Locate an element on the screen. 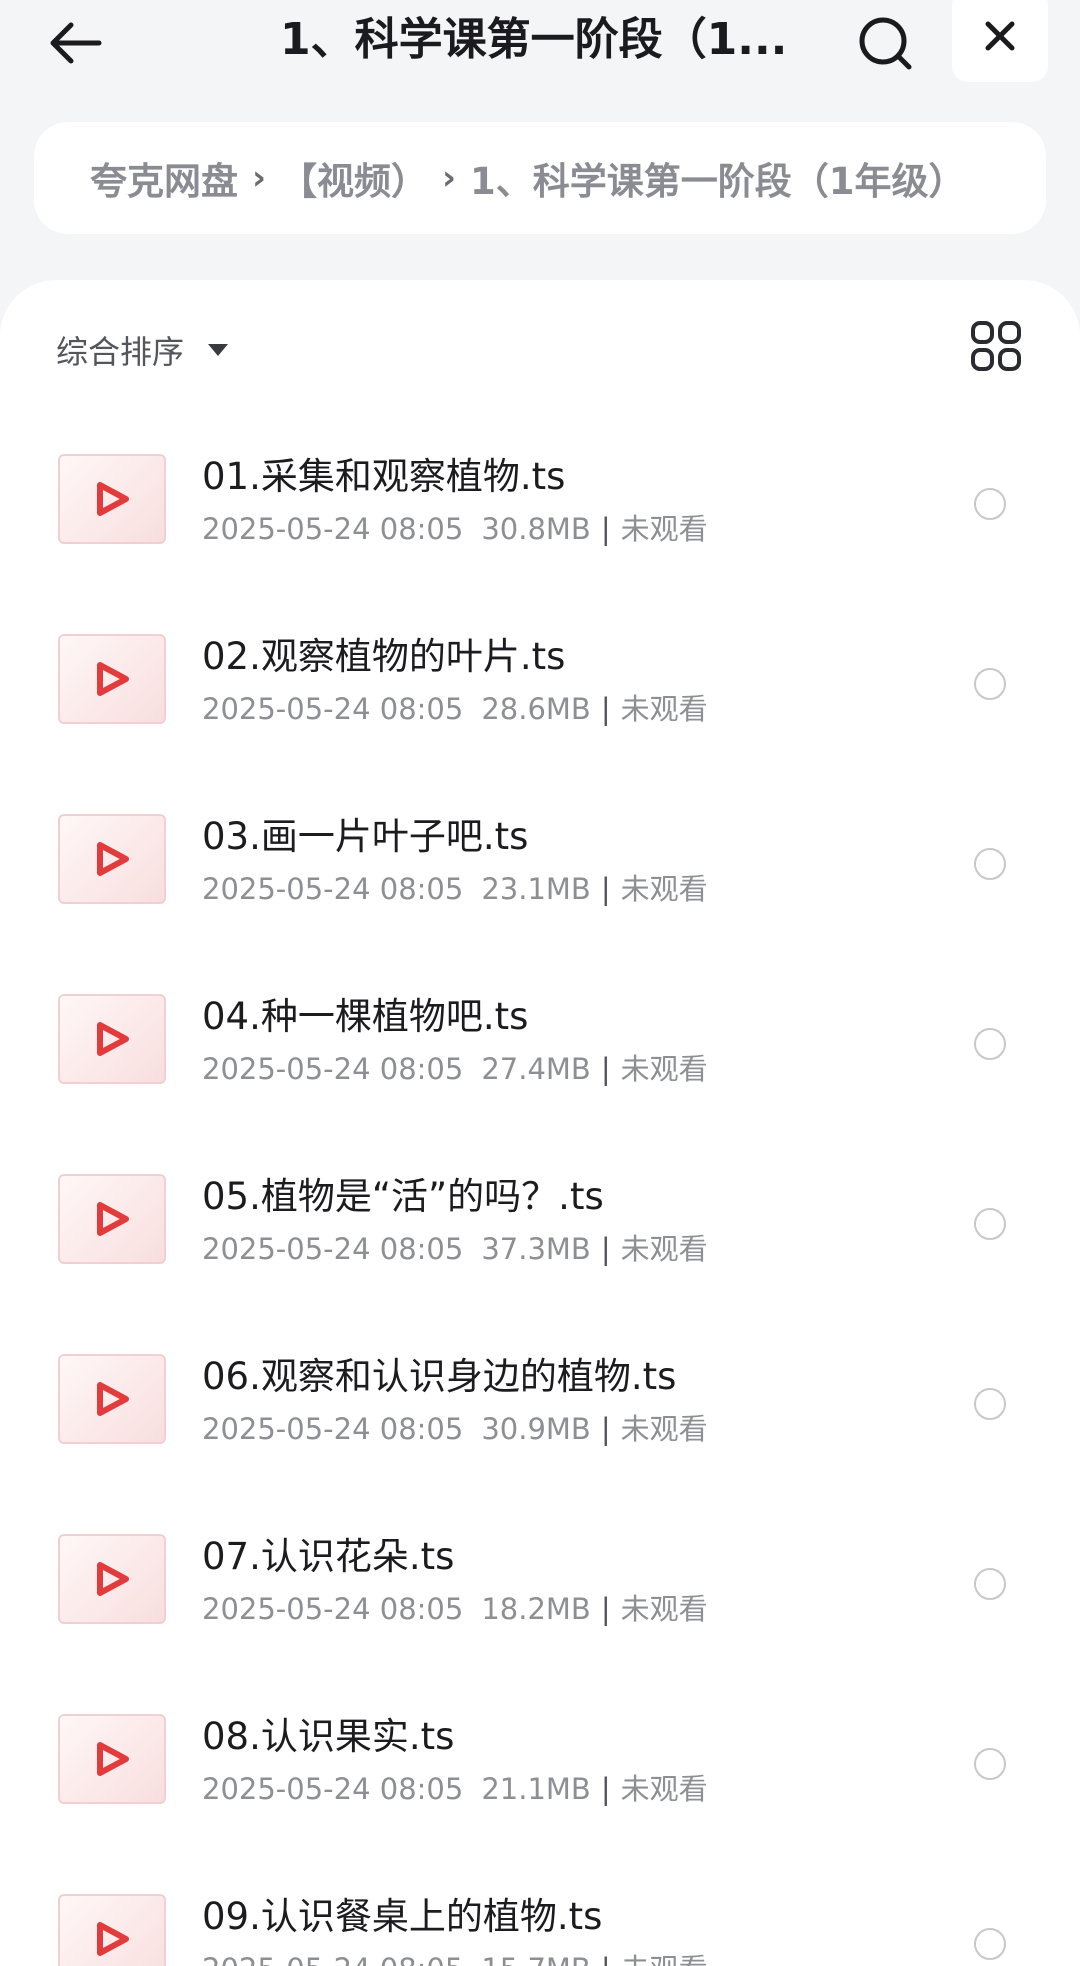 The height and width of the screenshot is (1966, 1080). breadcrumb-item-root: 夸克网盘 is located at coordinates (164, 178).